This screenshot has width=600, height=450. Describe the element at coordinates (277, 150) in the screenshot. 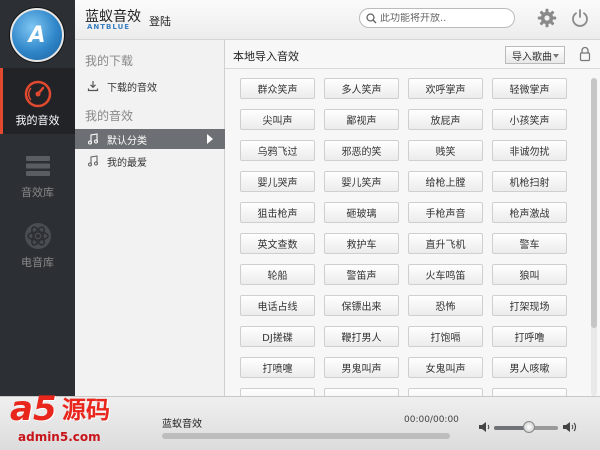

I see `sound-button: 乌鸦飞过` at that location.